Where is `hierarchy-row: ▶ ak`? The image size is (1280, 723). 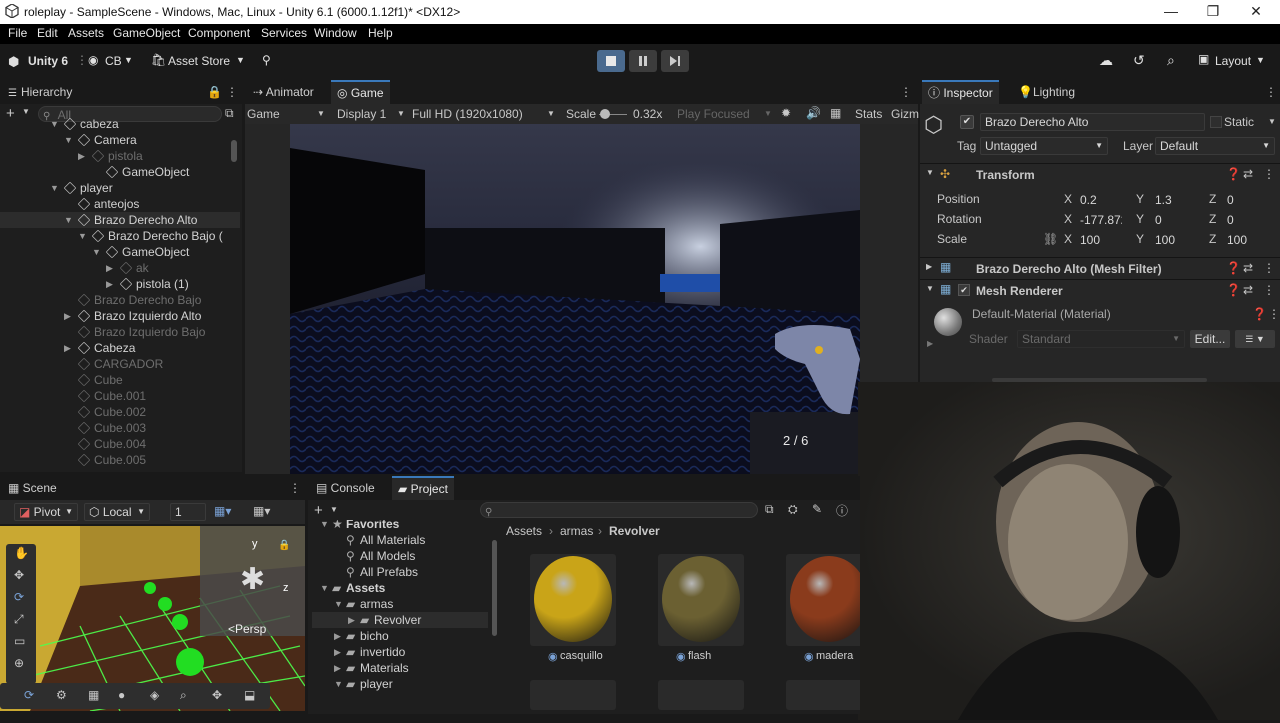
hierarchy-row: ▶ ak is located at coordinates (120, 268).